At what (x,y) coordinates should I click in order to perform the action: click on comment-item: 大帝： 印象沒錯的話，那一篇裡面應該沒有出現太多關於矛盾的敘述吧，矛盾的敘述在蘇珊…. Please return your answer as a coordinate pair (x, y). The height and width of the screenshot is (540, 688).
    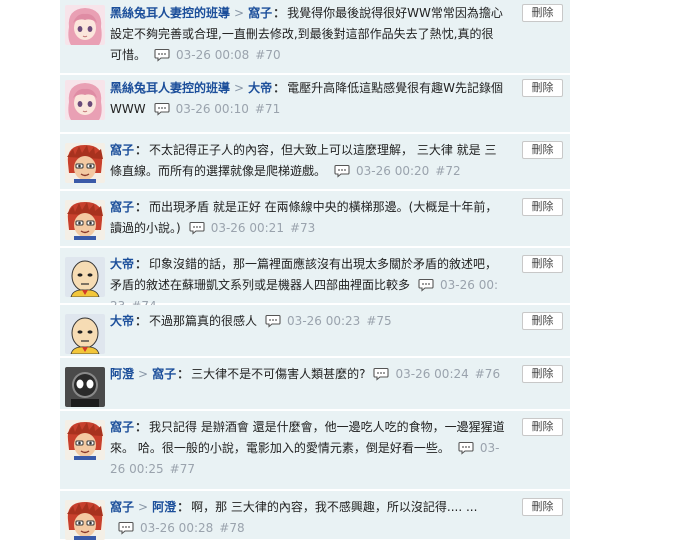
    Looking at the image, I should click on (315, 280).